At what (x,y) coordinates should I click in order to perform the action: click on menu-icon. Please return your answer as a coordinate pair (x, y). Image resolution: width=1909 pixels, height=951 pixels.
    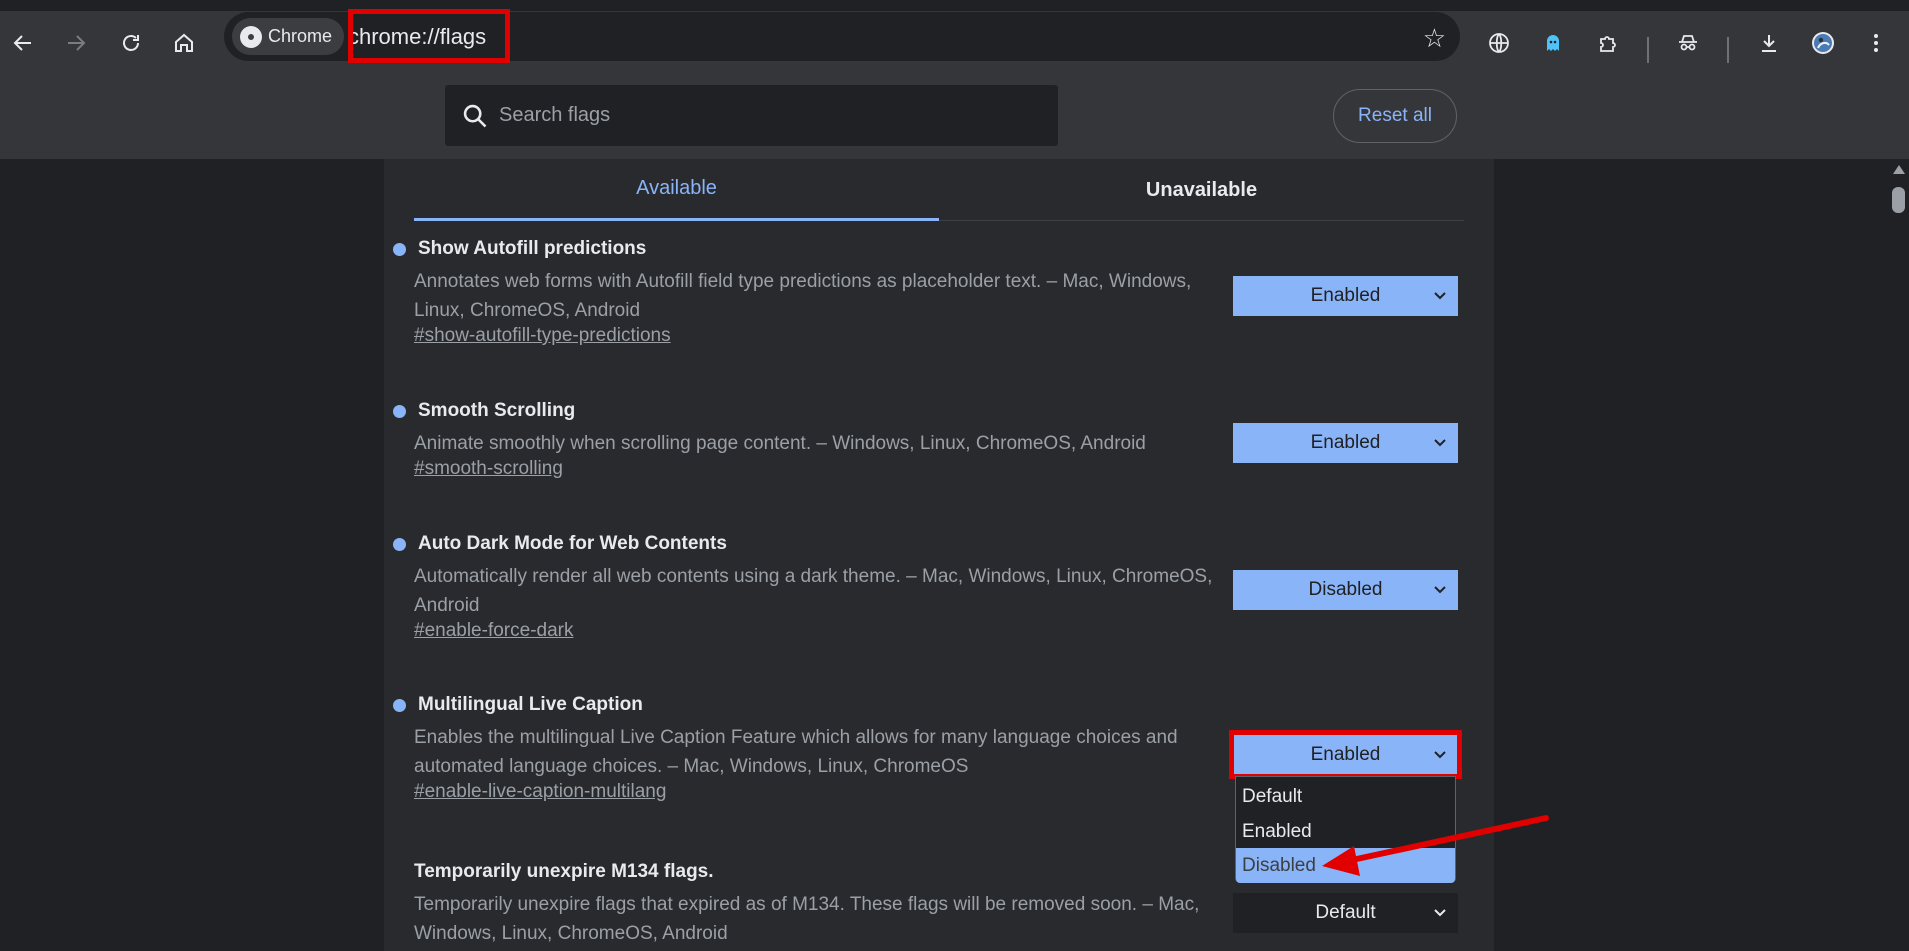
    Looking at the image, I should click on (1876, 43).